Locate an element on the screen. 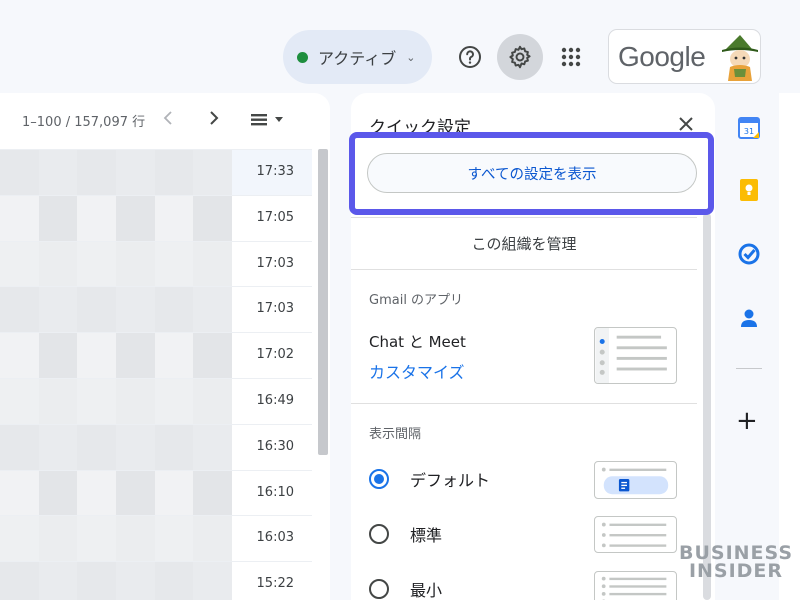 This screenshot has width=800, height=600. apps-button is located at coordinates (571, 57).